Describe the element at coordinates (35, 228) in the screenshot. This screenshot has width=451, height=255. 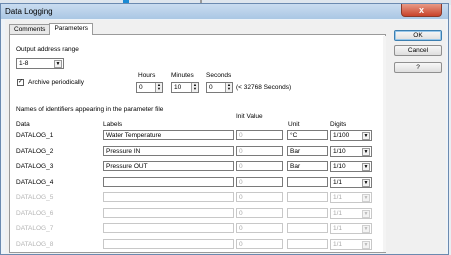
I see `row-data-name: DATALOG_7` at that location.